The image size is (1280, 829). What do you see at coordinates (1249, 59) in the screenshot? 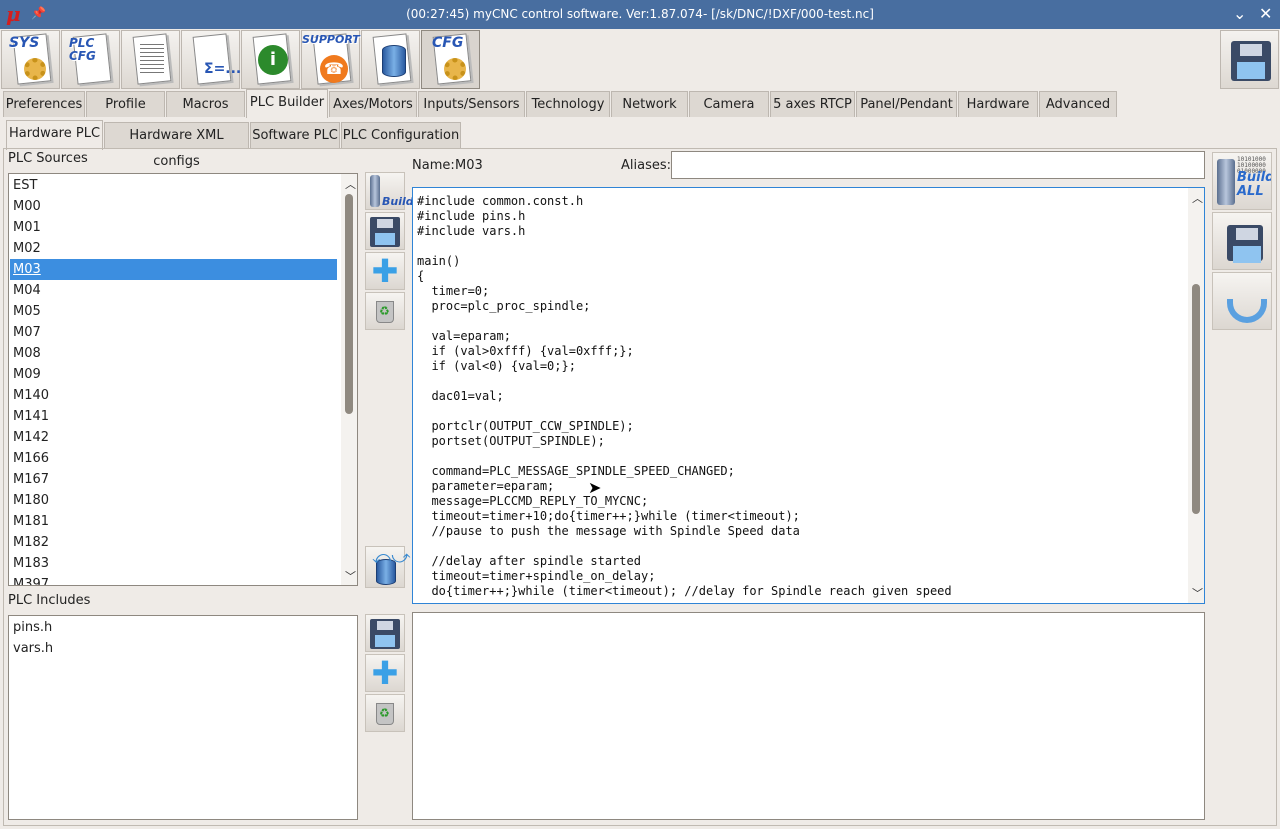
I see `save-config-button` at bounding box center [1249, 59].